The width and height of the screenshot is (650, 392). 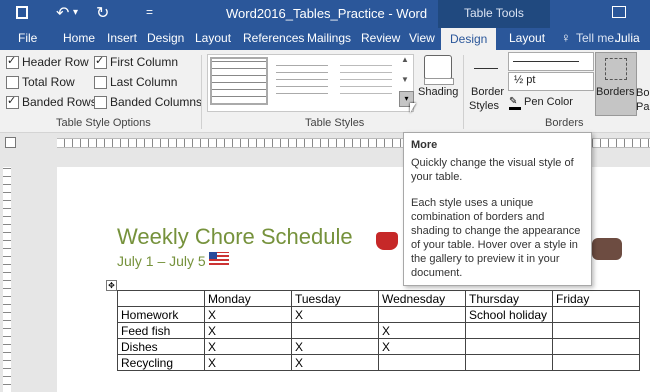 I want to click on tab-insert: Insert, so click(x=122, y=38).